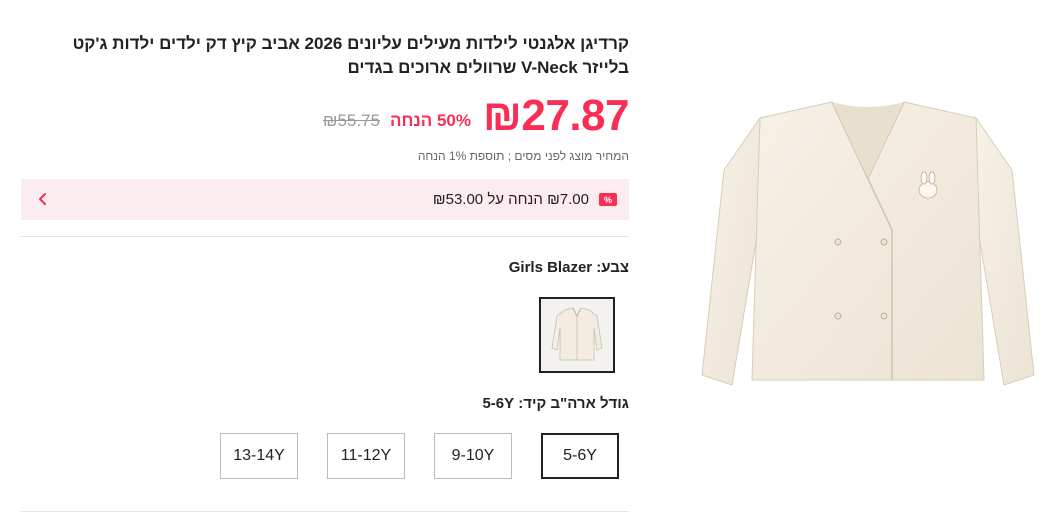  I want to click on size-options: 5-6Y 9-10Y 11-12Y 13-14Y, so click(419, 456).